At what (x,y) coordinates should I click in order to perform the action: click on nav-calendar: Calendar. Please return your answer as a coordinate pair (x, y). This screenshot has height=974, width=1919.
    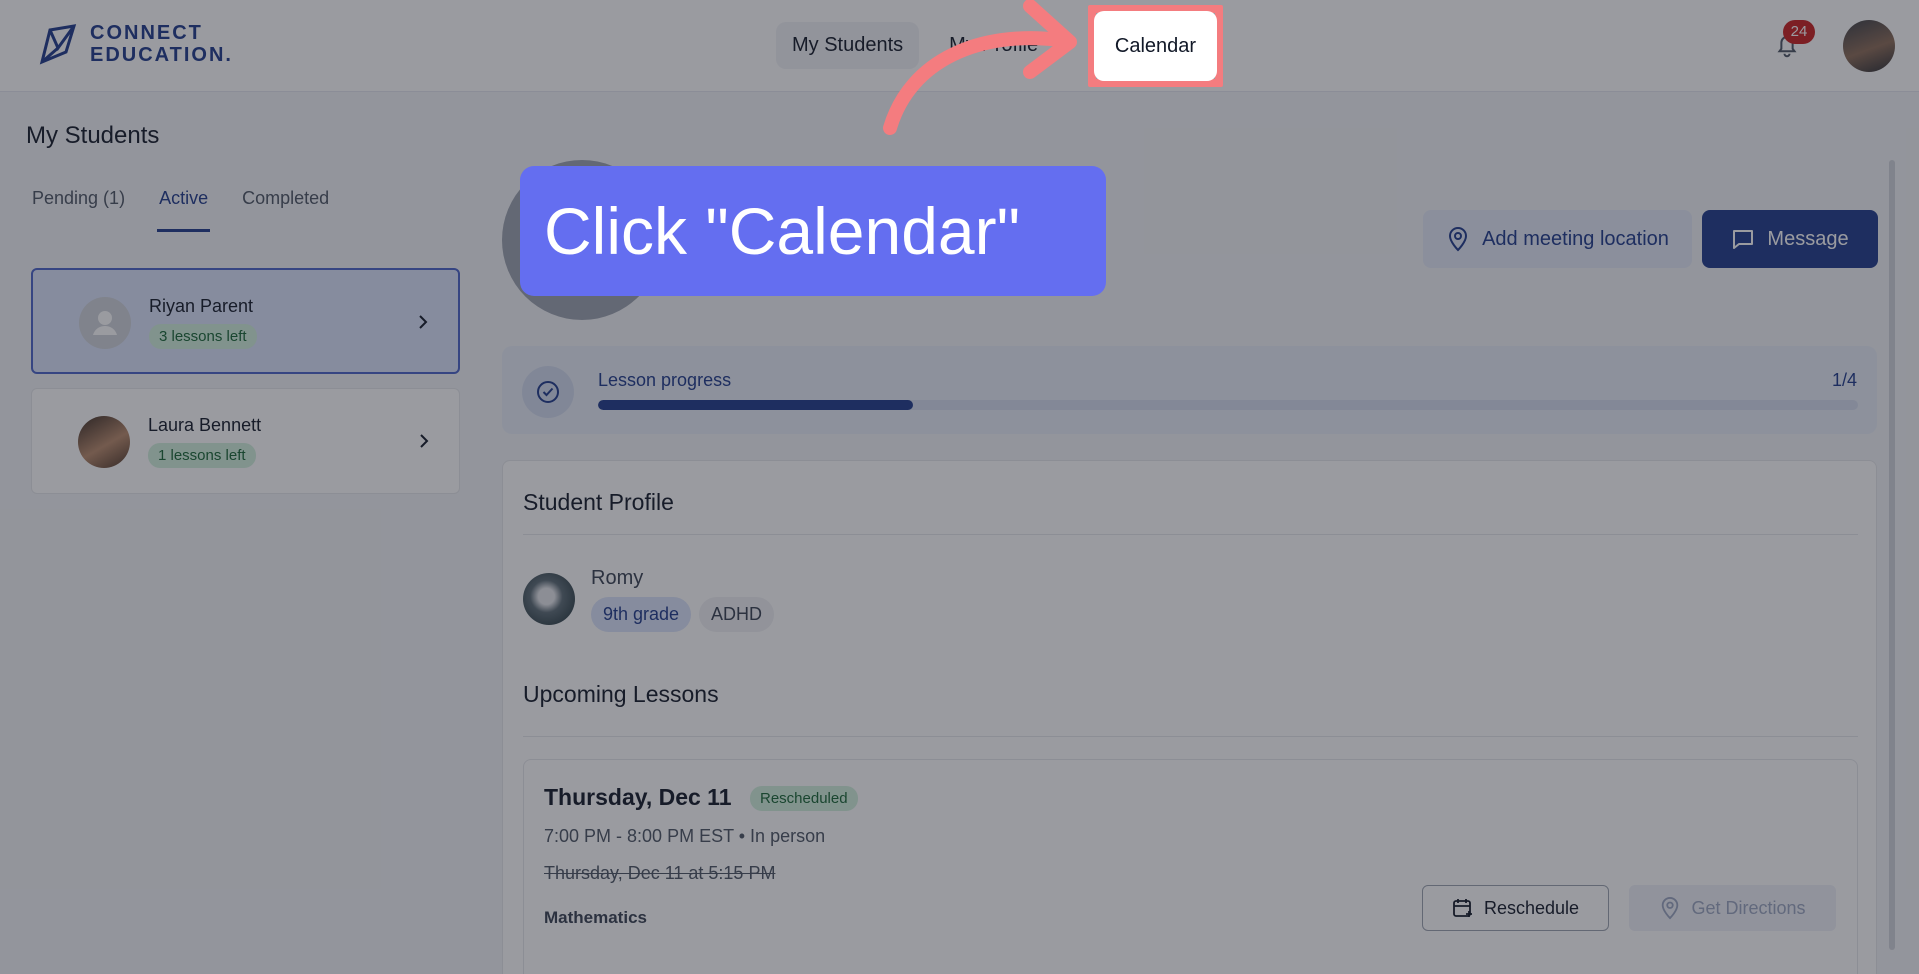
    Looking at the image, I should click on (1155, 46).